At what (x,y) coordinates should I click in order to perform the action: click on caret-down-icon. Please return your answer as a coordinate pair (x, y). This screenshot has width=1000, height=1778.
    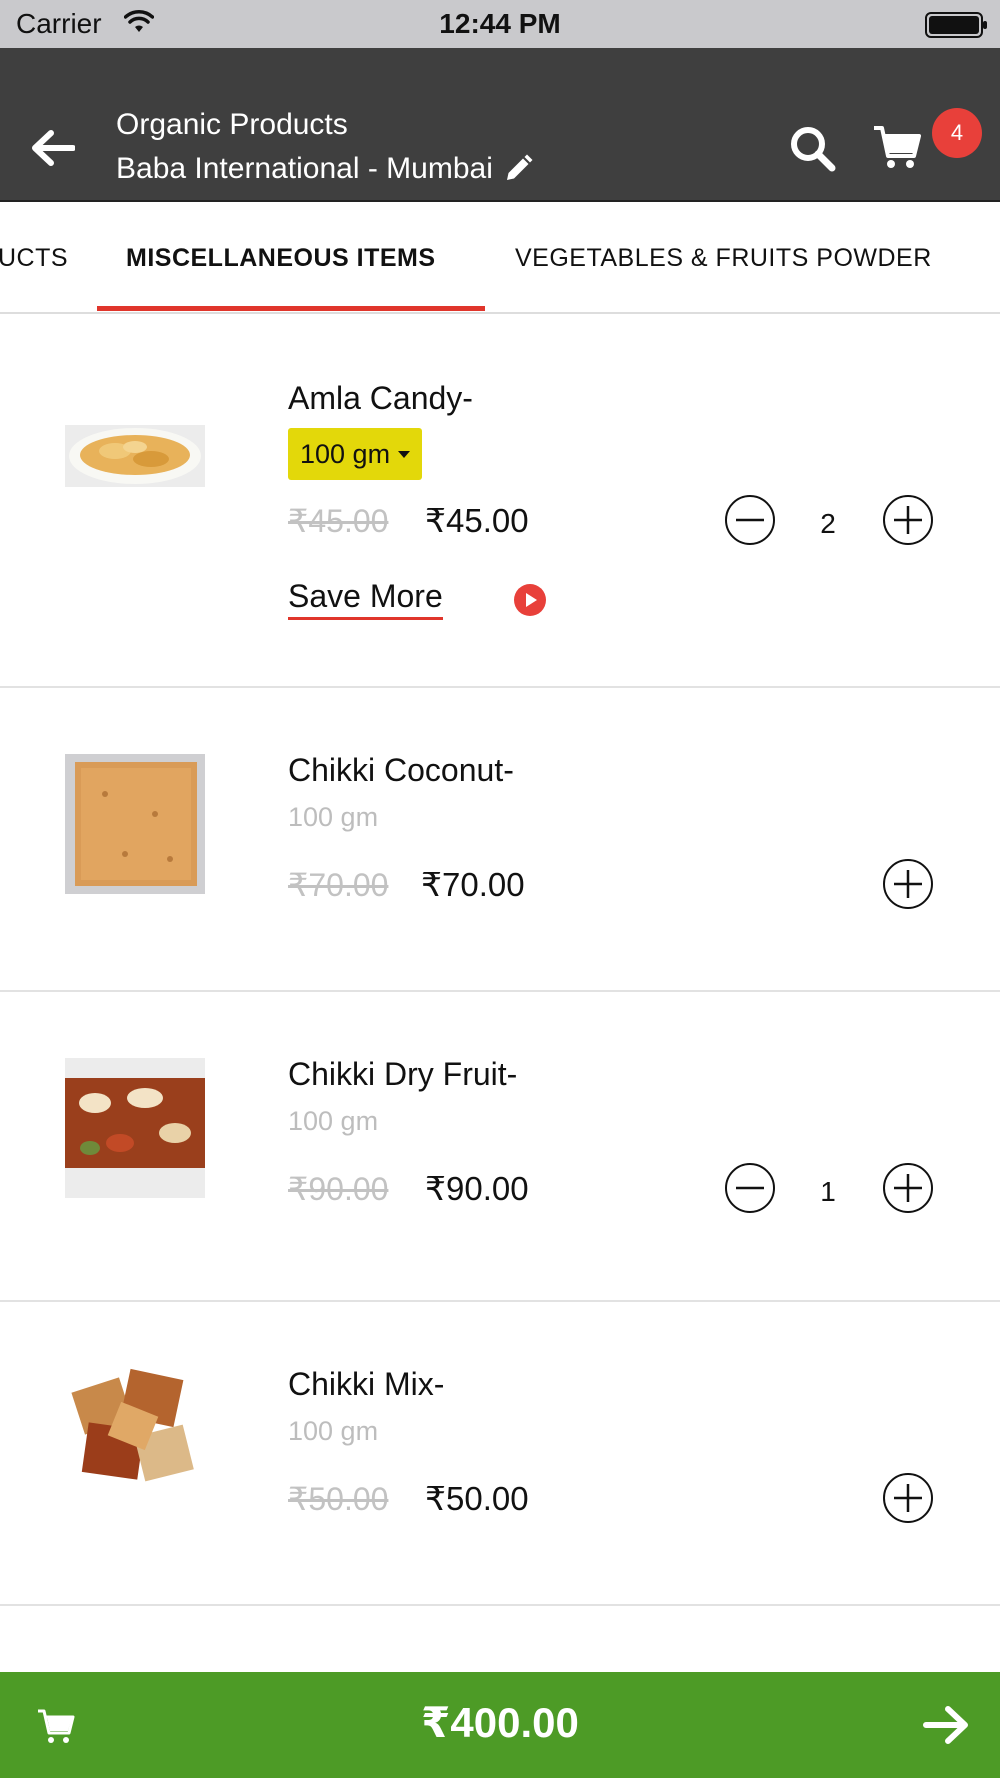
    Looking at the image, I should click on (404, 454).